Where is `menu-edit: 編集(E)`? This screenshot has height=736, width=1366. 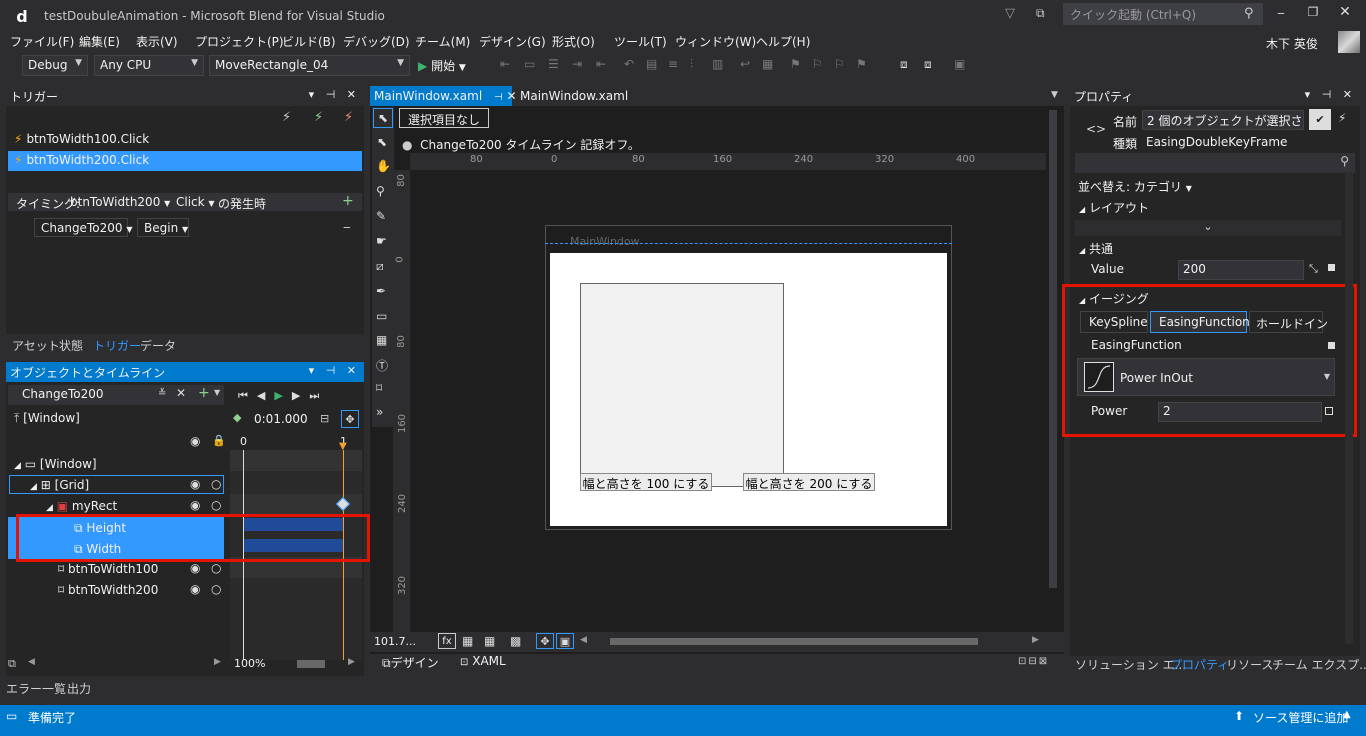 menu-edit: 編集(E) is located at coordinates (99, 41).